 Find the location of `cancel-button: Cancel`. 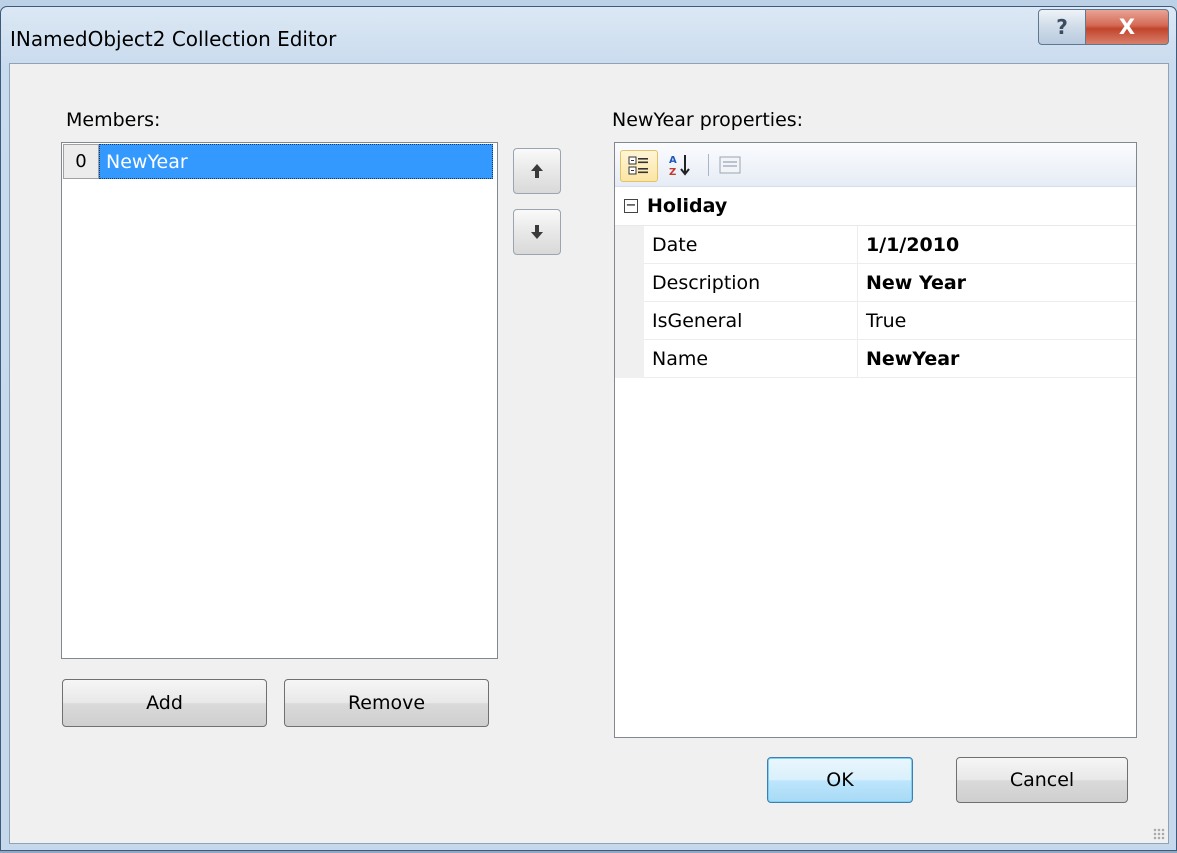

cancel-button: Cancel is located at coordinates (1042, 780).